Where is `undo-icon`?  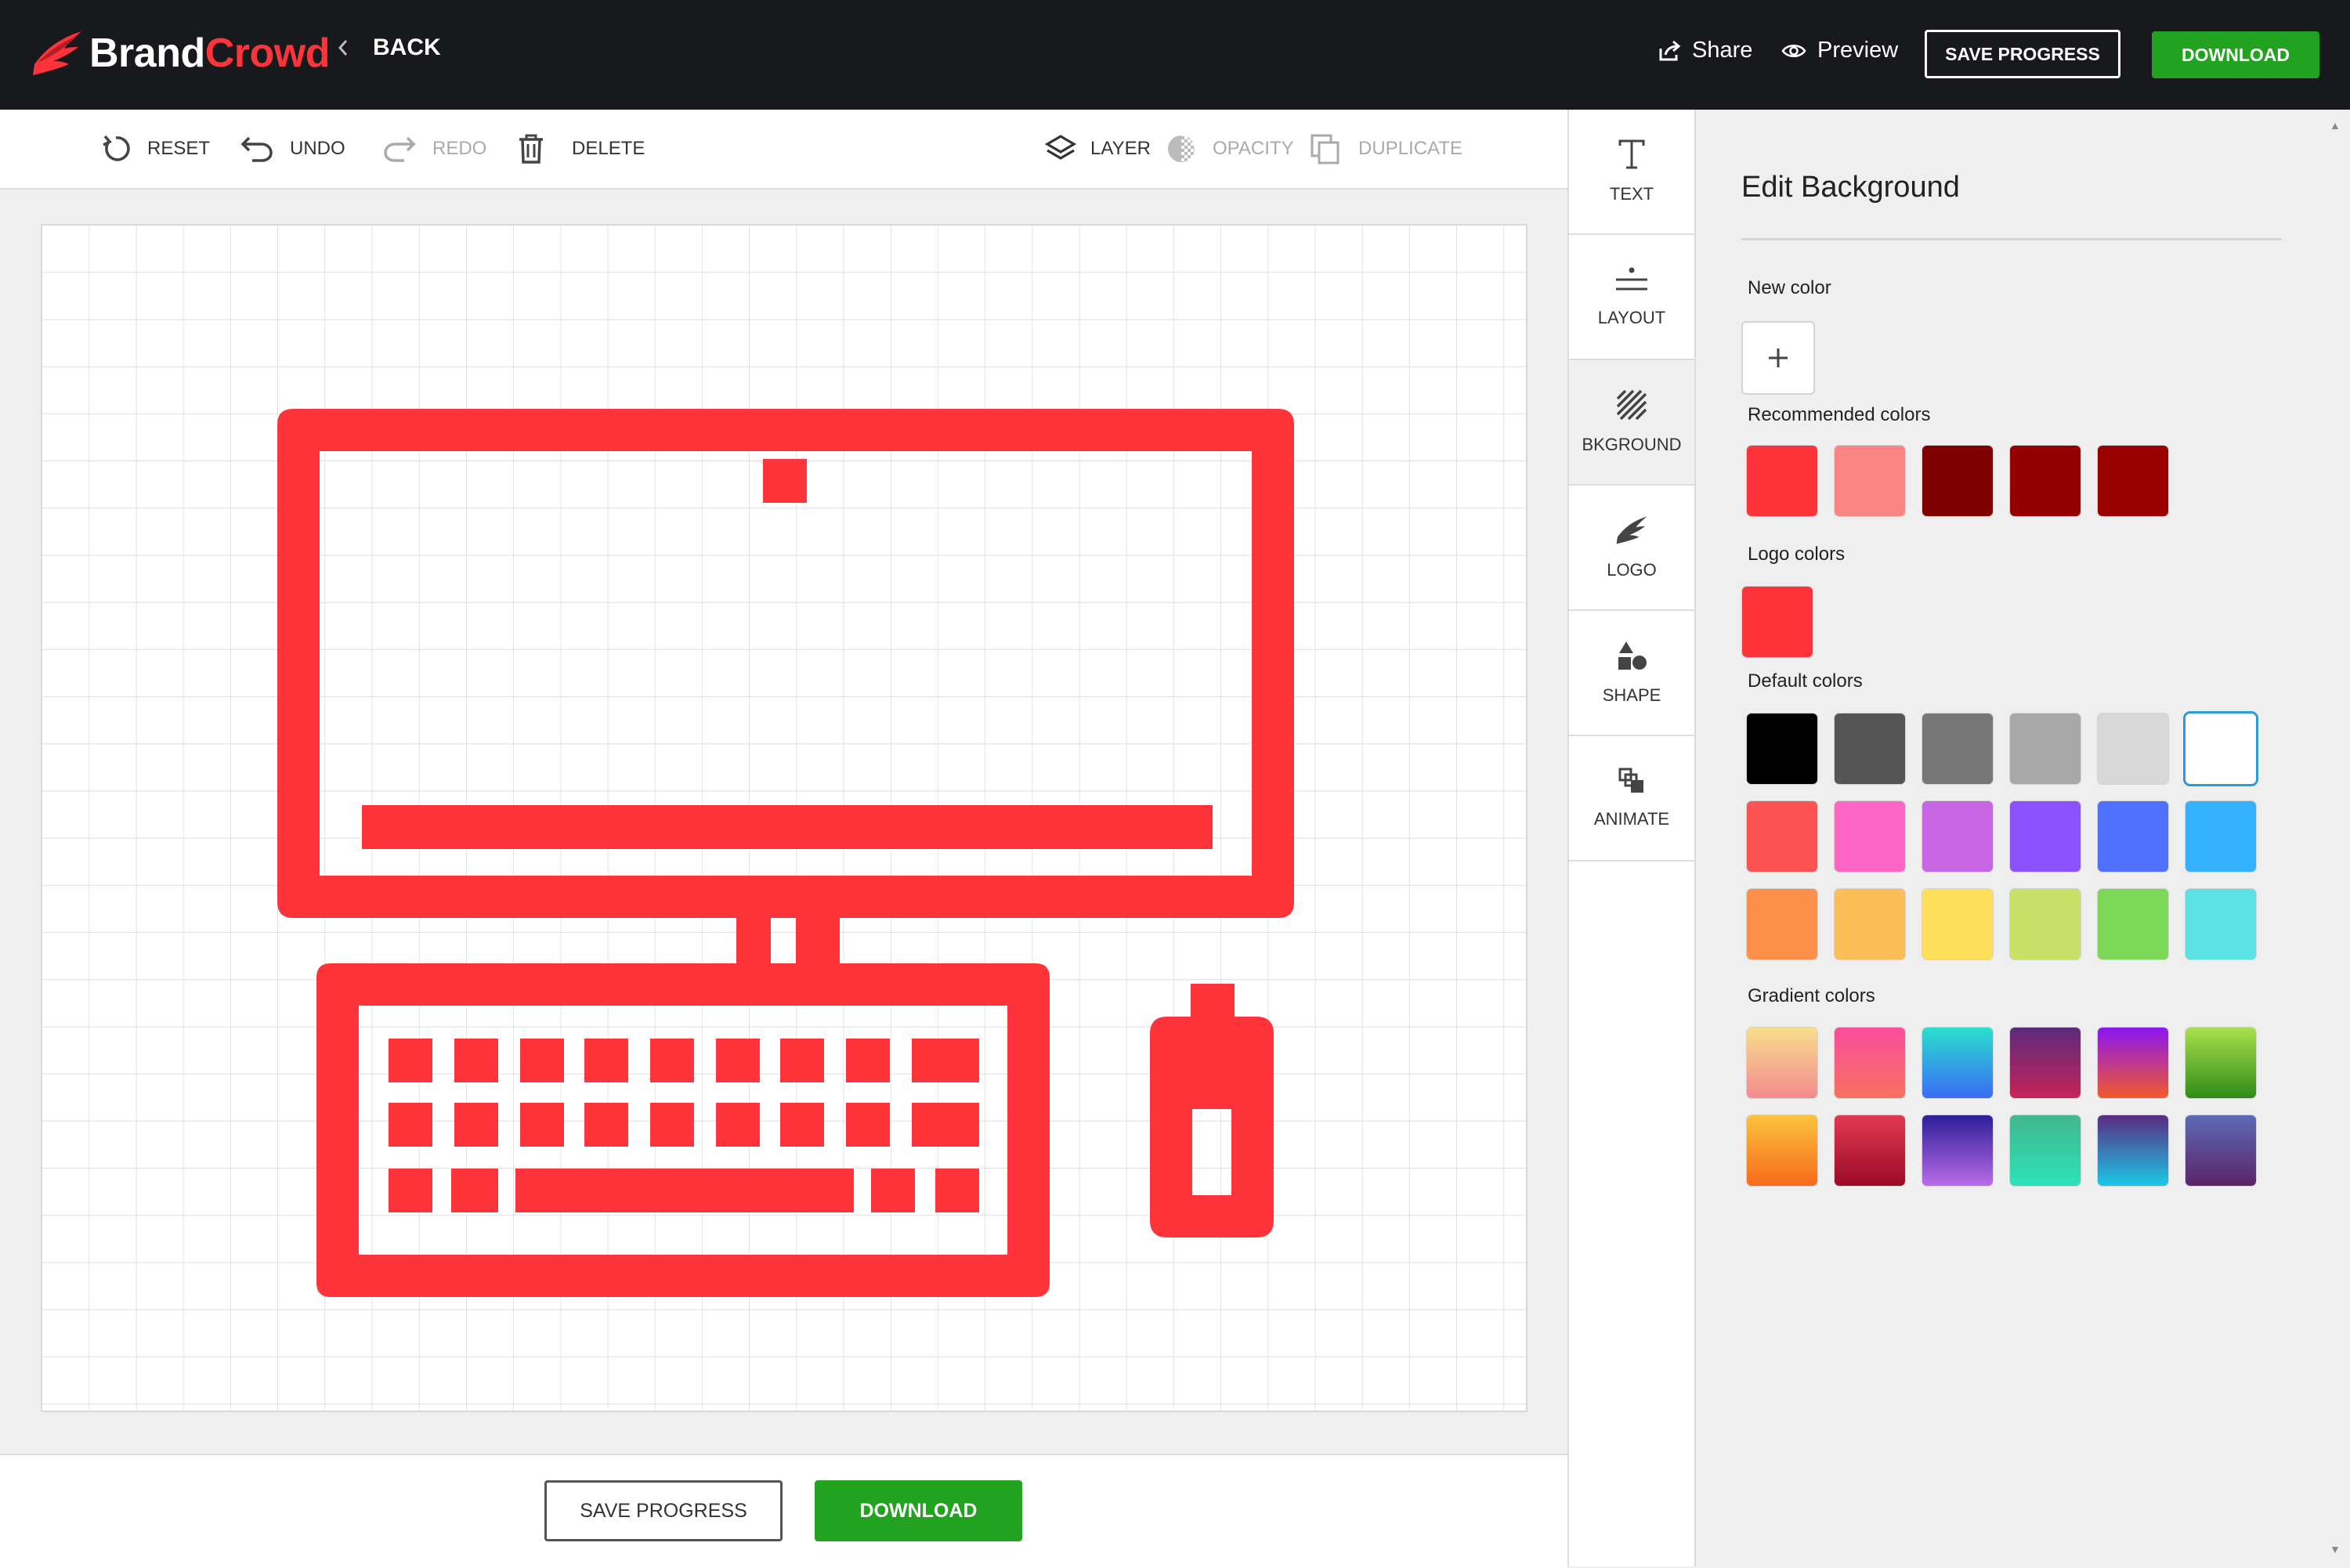 undo-icon is located at coordinates (256, 149).